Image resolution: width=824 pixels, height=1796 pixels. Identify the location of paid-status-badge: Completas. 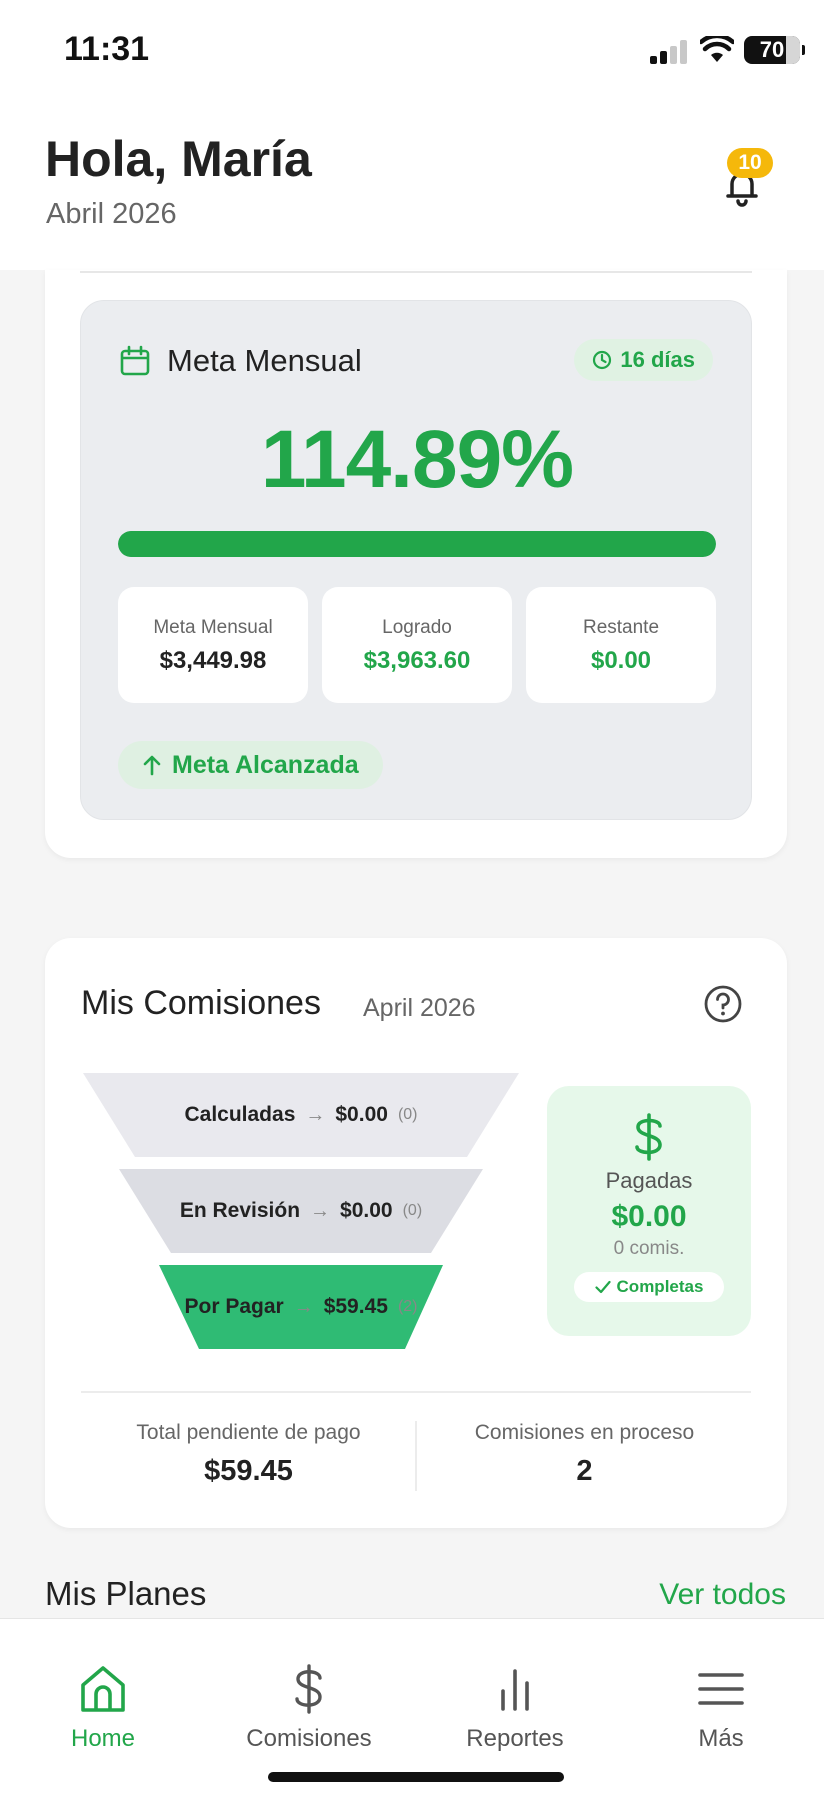
(649, 1287).